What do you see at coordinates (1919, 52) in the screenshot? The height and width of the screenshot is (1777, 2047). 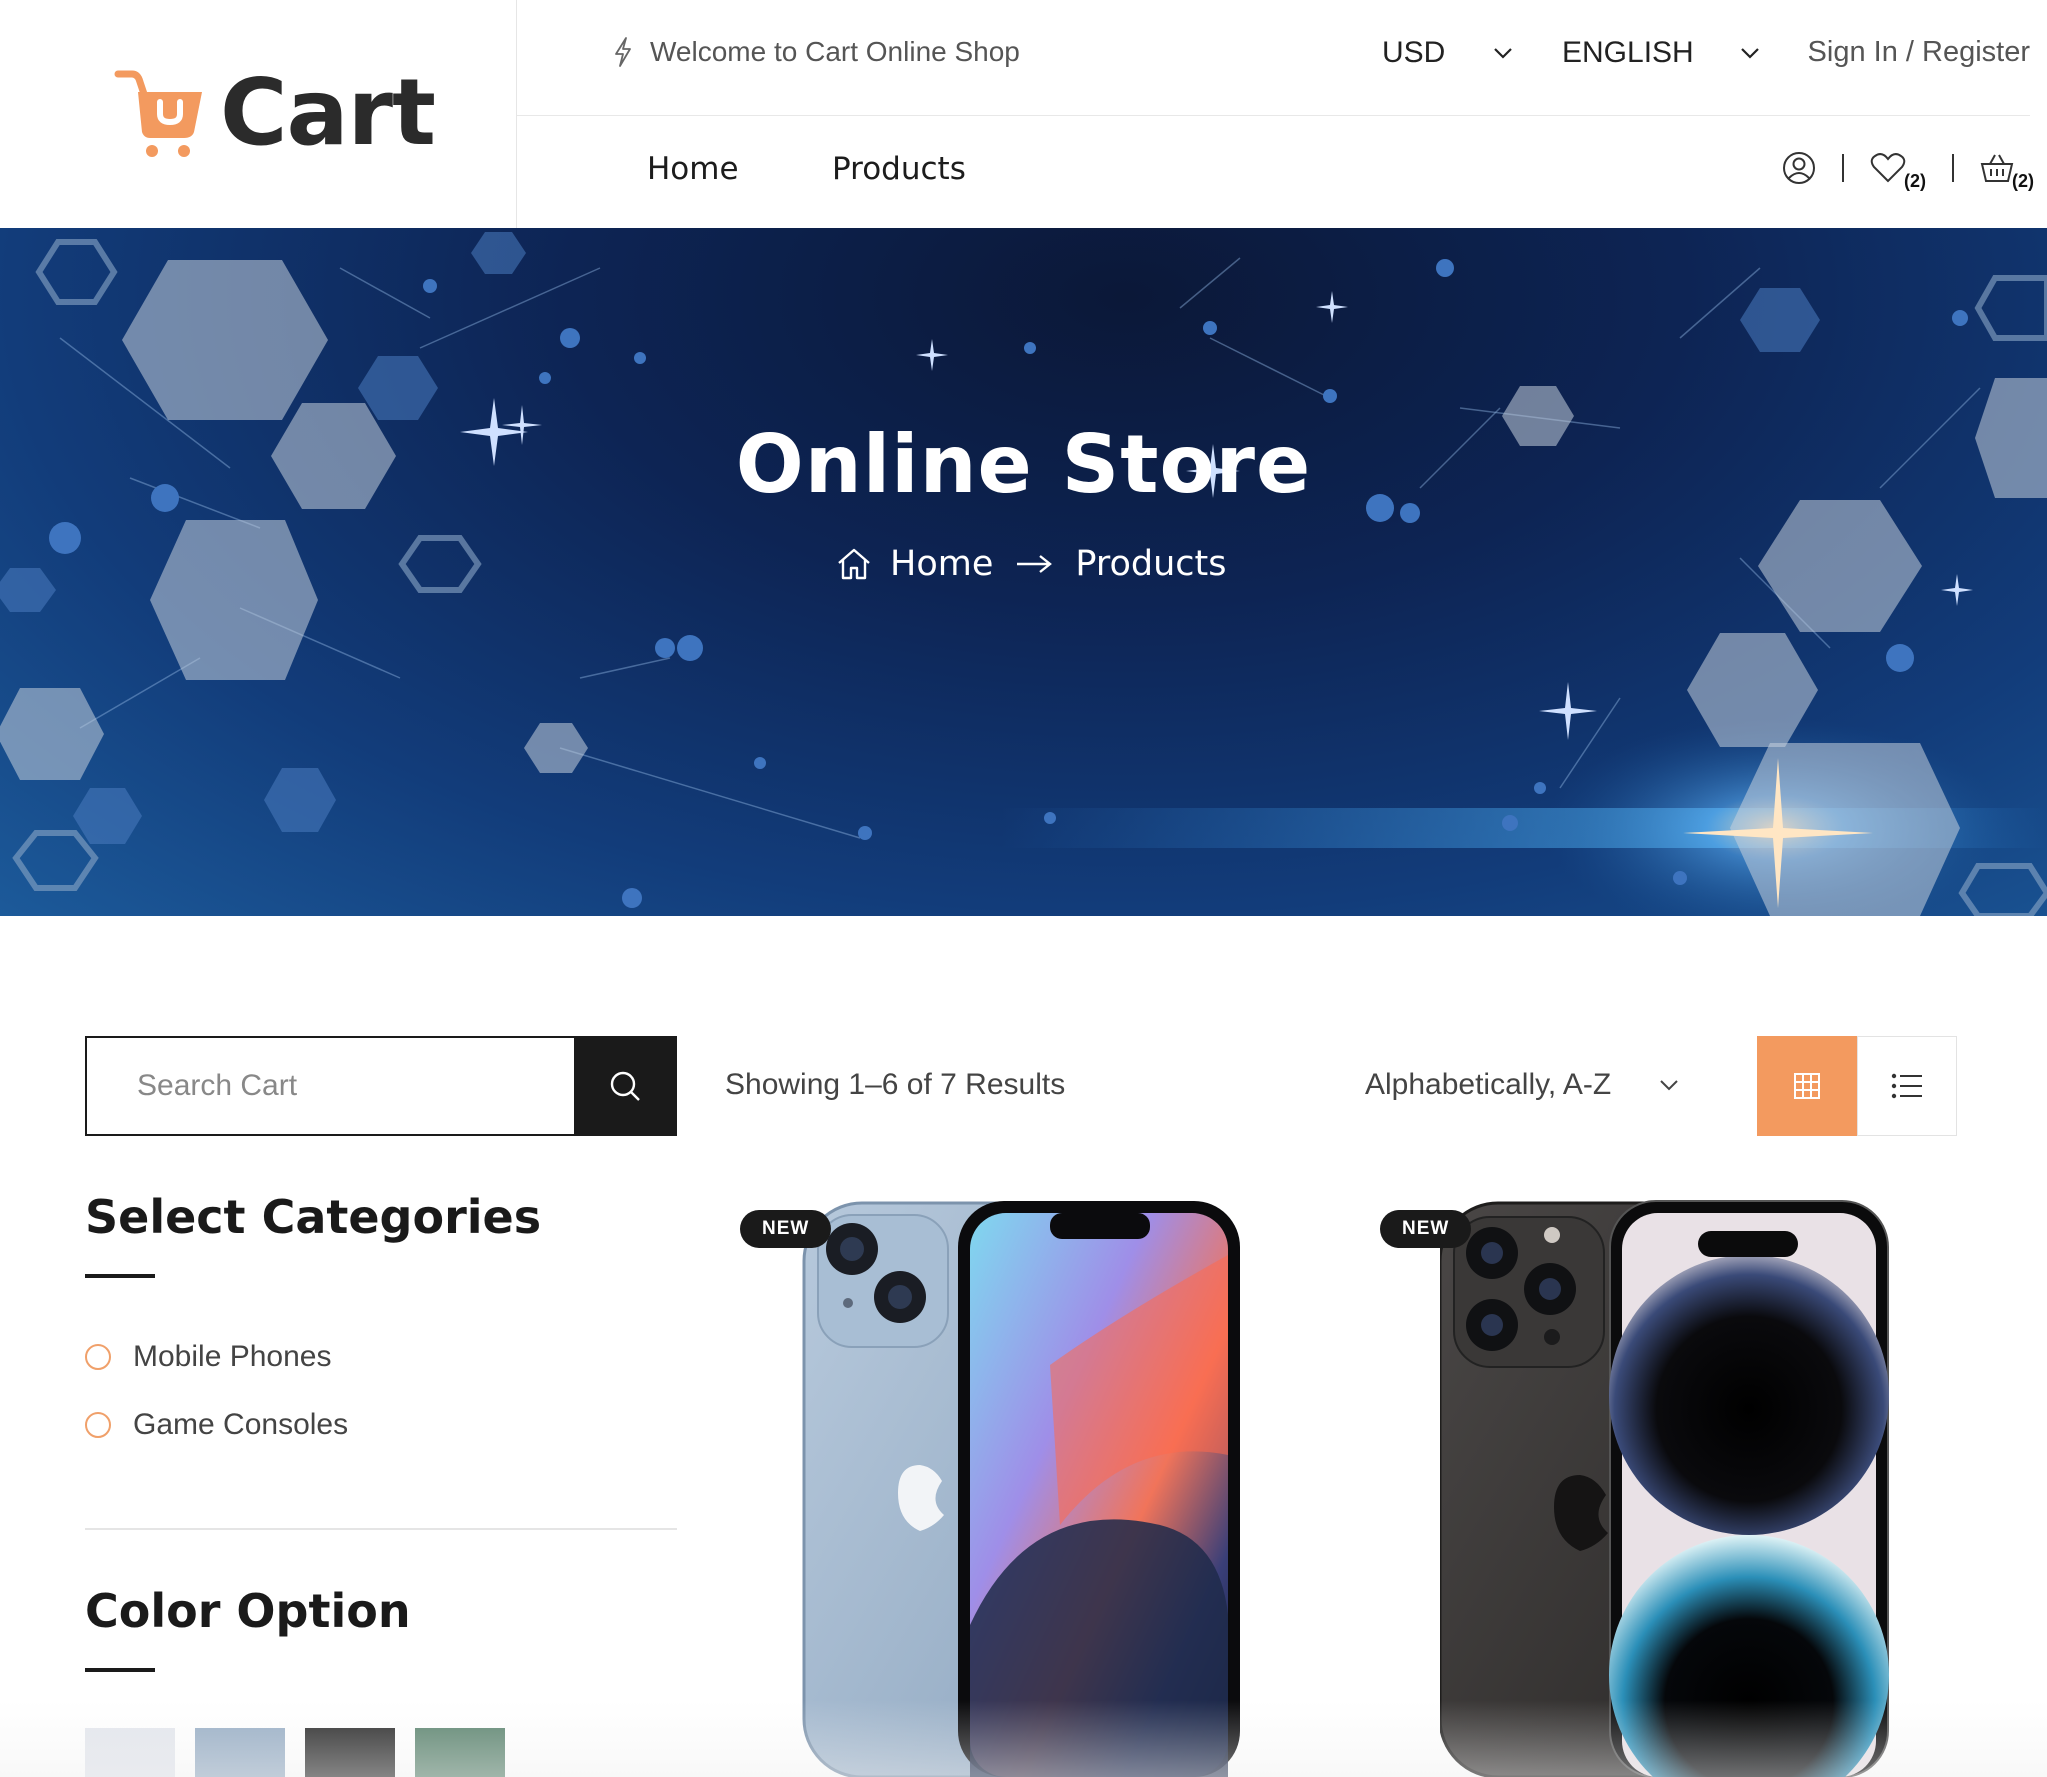 I see `signin-register-link: Sign In / Register` at bounding box center [1919, 52].